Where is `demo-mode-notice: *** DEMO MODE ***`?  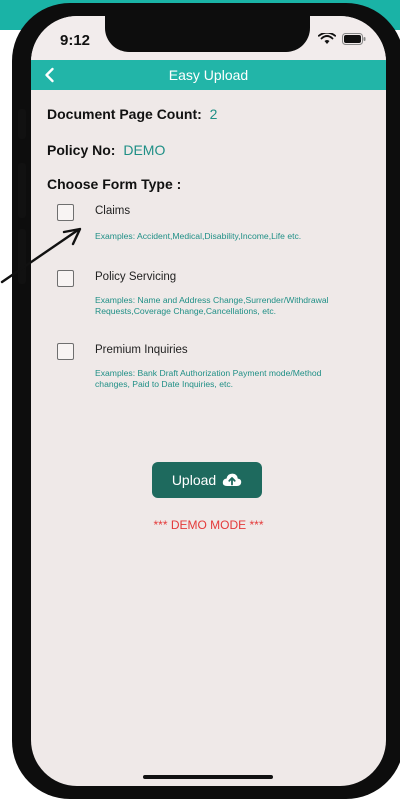 demo-mode-notice: *** DEMO MODE *** is located at coordinates (208, 525).